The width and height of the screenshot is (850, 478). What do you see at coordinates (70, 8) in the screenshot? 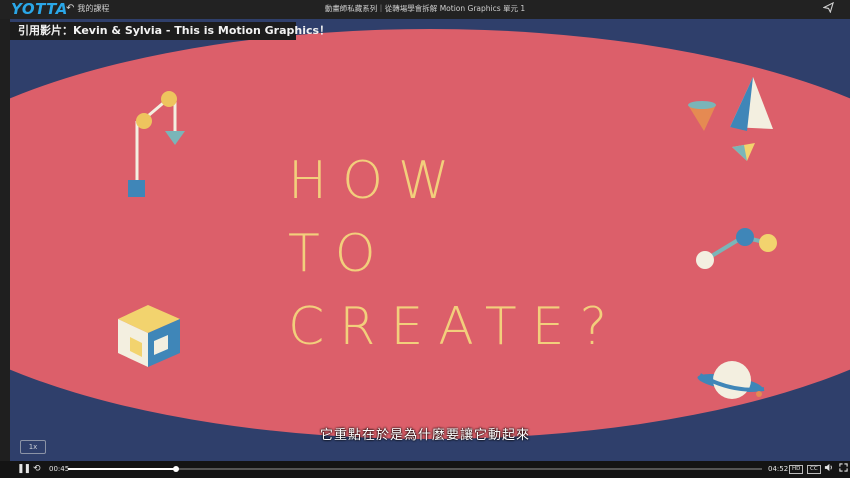
I see `back-arrow-icon: ↶` at bounding box center [70, 8].